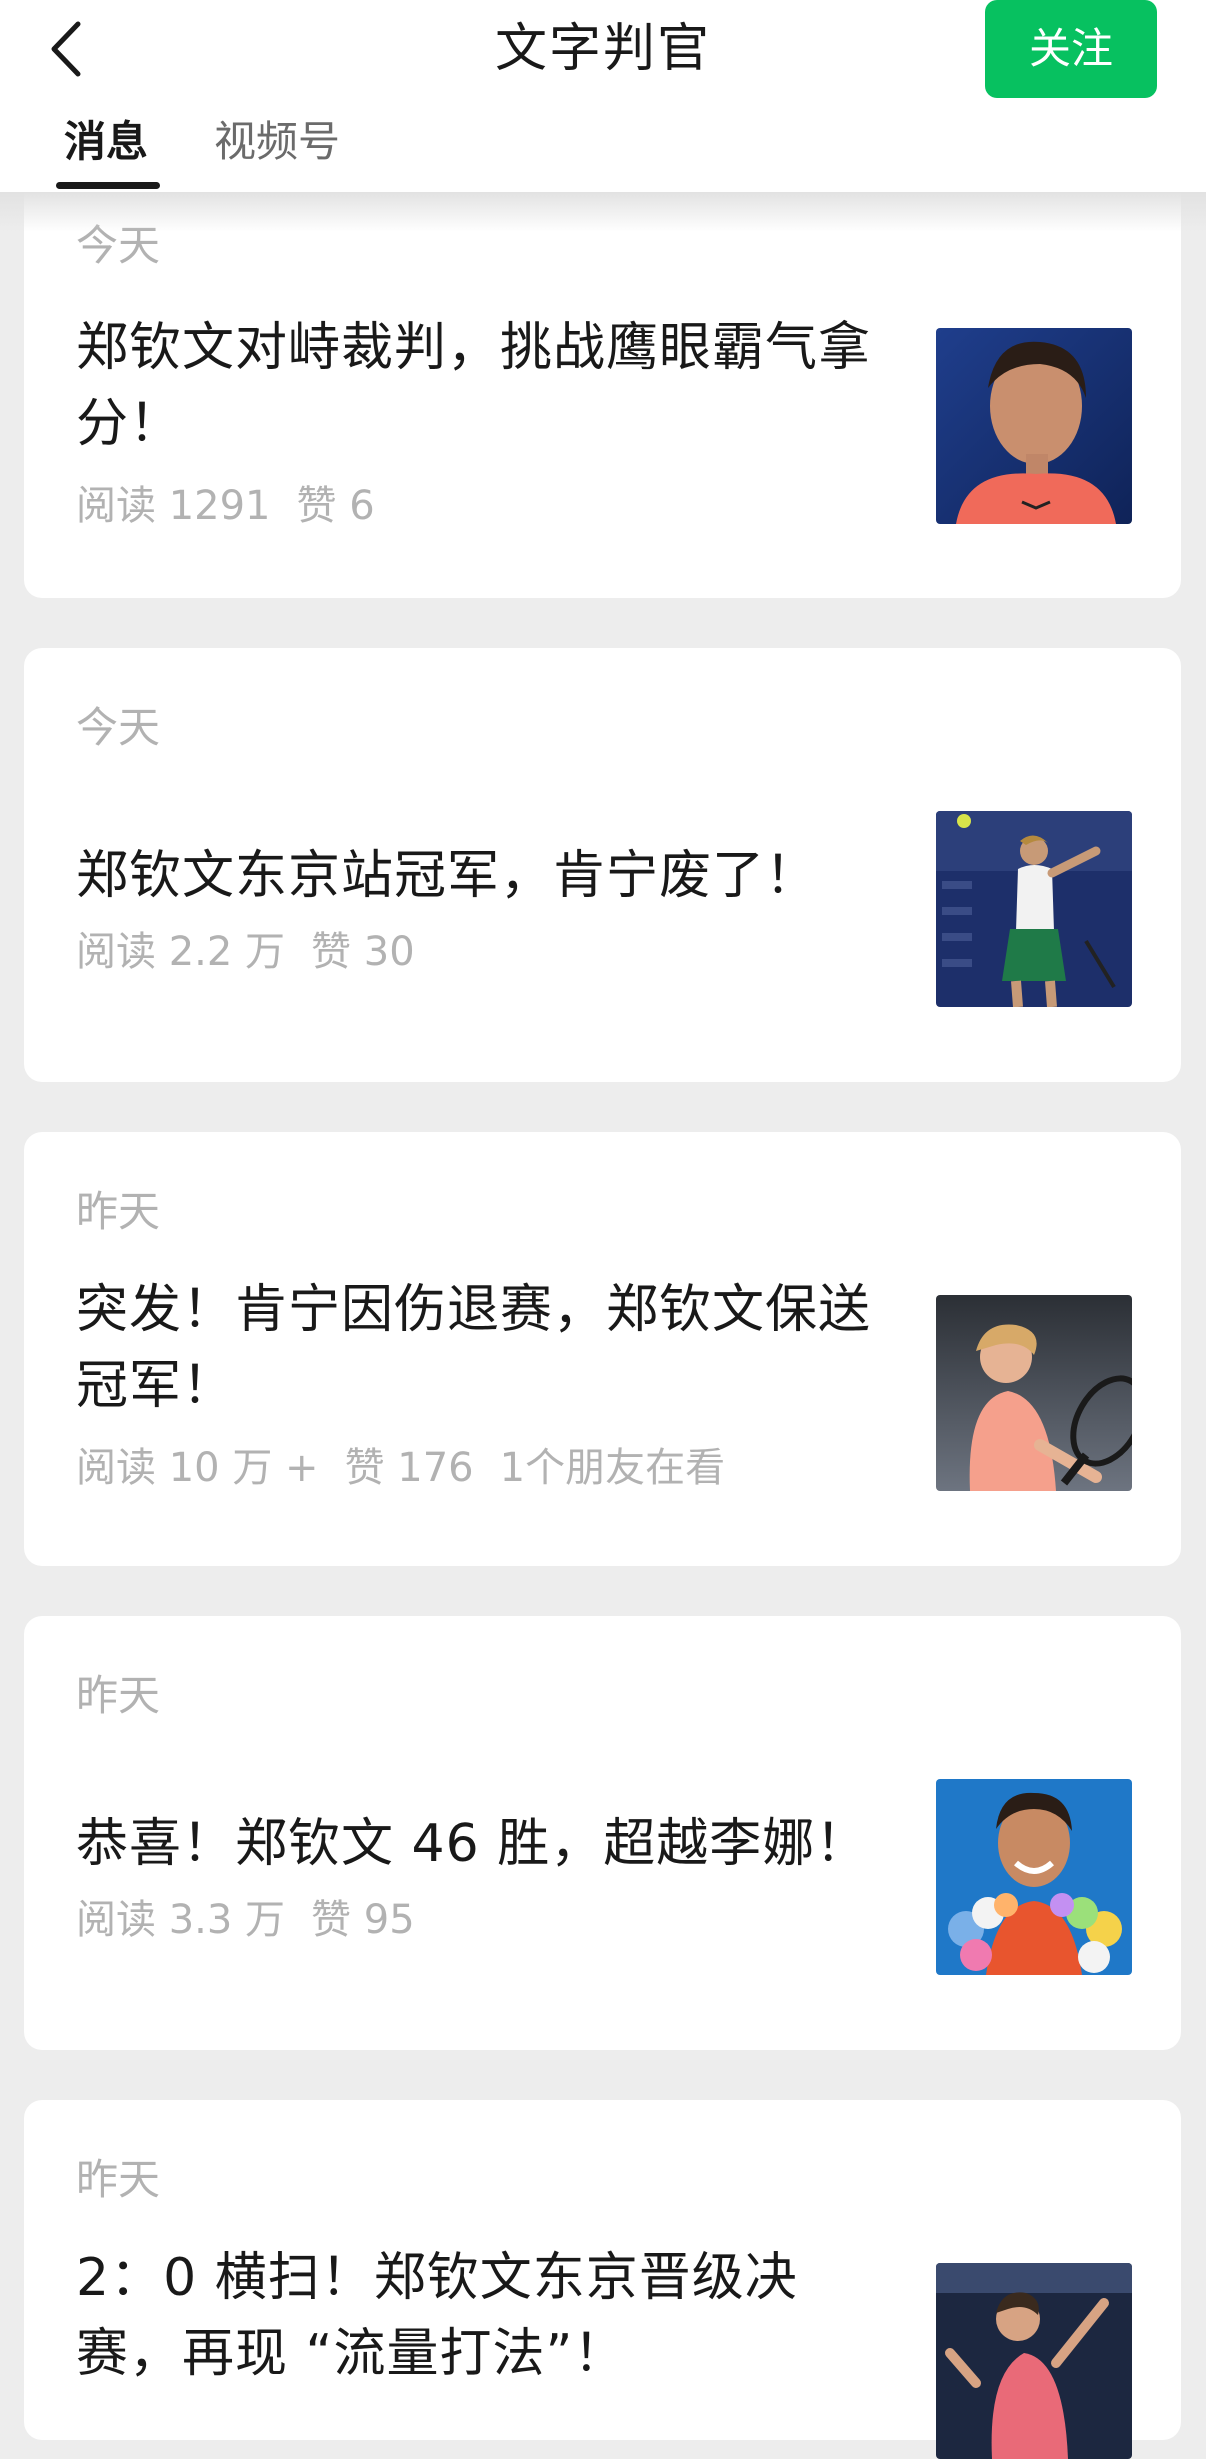  I want to click on article-title: 恭喜！郑钦文 46 胜，超越李娜！, so click(486, 1844).